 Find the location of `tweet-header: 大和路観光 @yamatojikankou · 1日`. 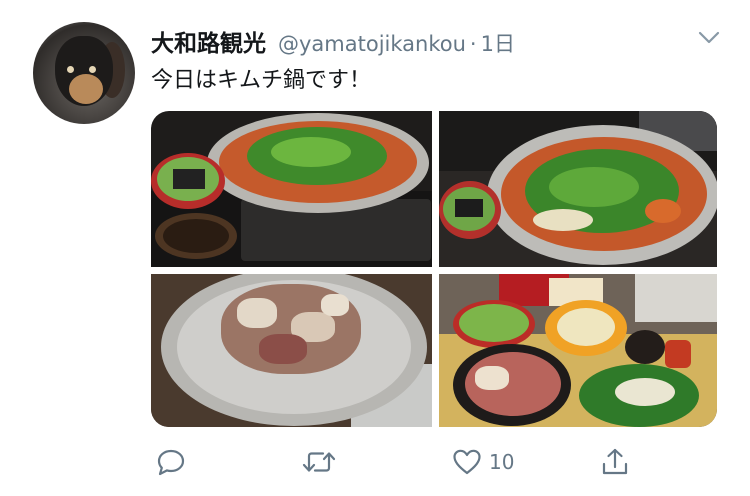

tweet-header: 大和路観光 @yamatojikankou · 1日 is located at coordinates (333, 41).